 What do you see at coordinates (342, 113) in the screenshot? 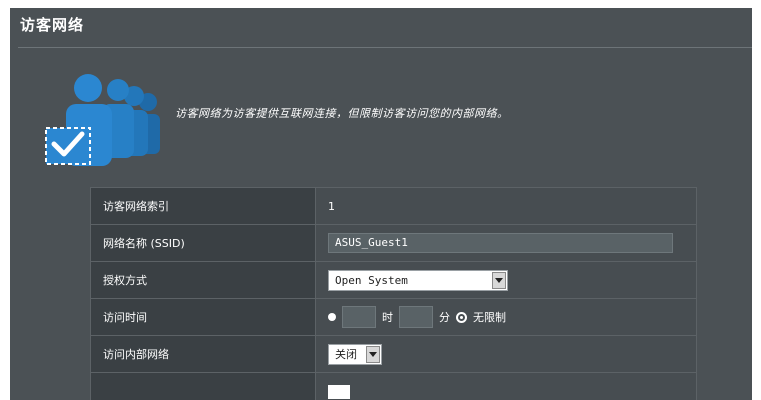
I see `intro-text: 访客网络为访客提供互联网连接，但限制访客访问您的内部网络。` at bounding box center [342, 113].